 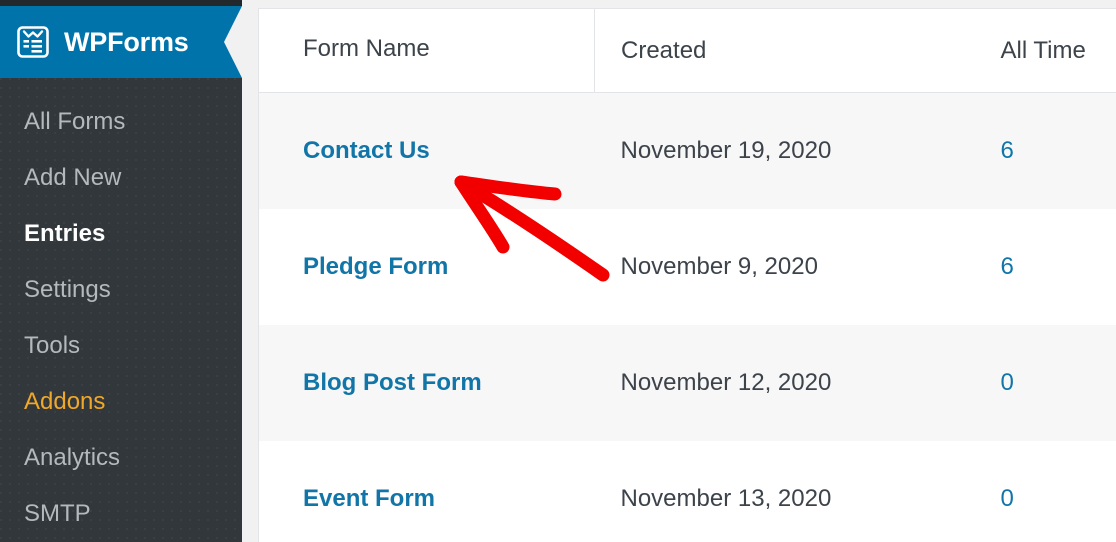 I want to click on table-header-row: Form Name Created All Time, so click(x=687, y=50).